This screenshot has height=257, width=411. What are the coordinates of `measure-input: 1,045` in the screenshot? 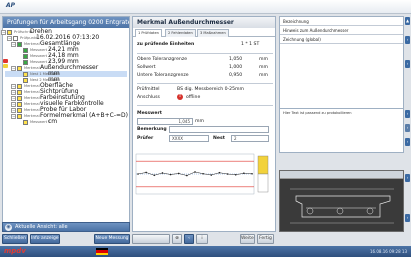 It's located at (165, 121).